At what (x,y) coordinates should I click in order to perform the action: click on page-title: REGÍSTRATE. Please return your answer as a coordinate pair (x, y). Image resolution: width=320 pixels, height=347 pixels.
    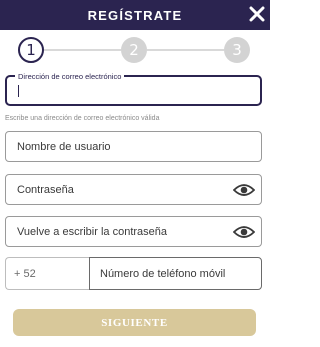
    Looking at the image, I should click on (135, 15).